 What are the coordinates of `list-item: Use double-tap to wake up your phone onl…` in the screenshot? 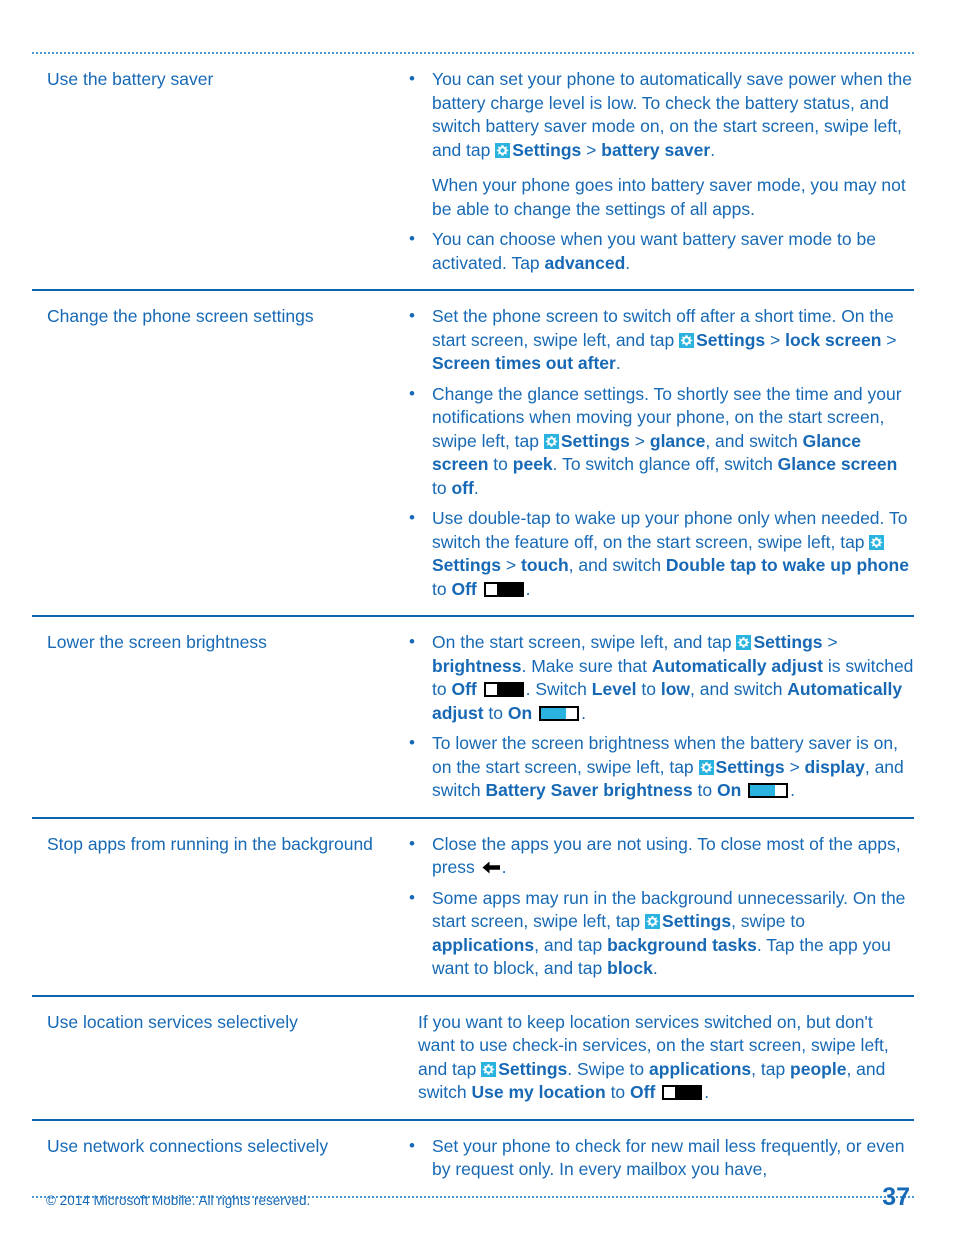 It's located at (657, 553).